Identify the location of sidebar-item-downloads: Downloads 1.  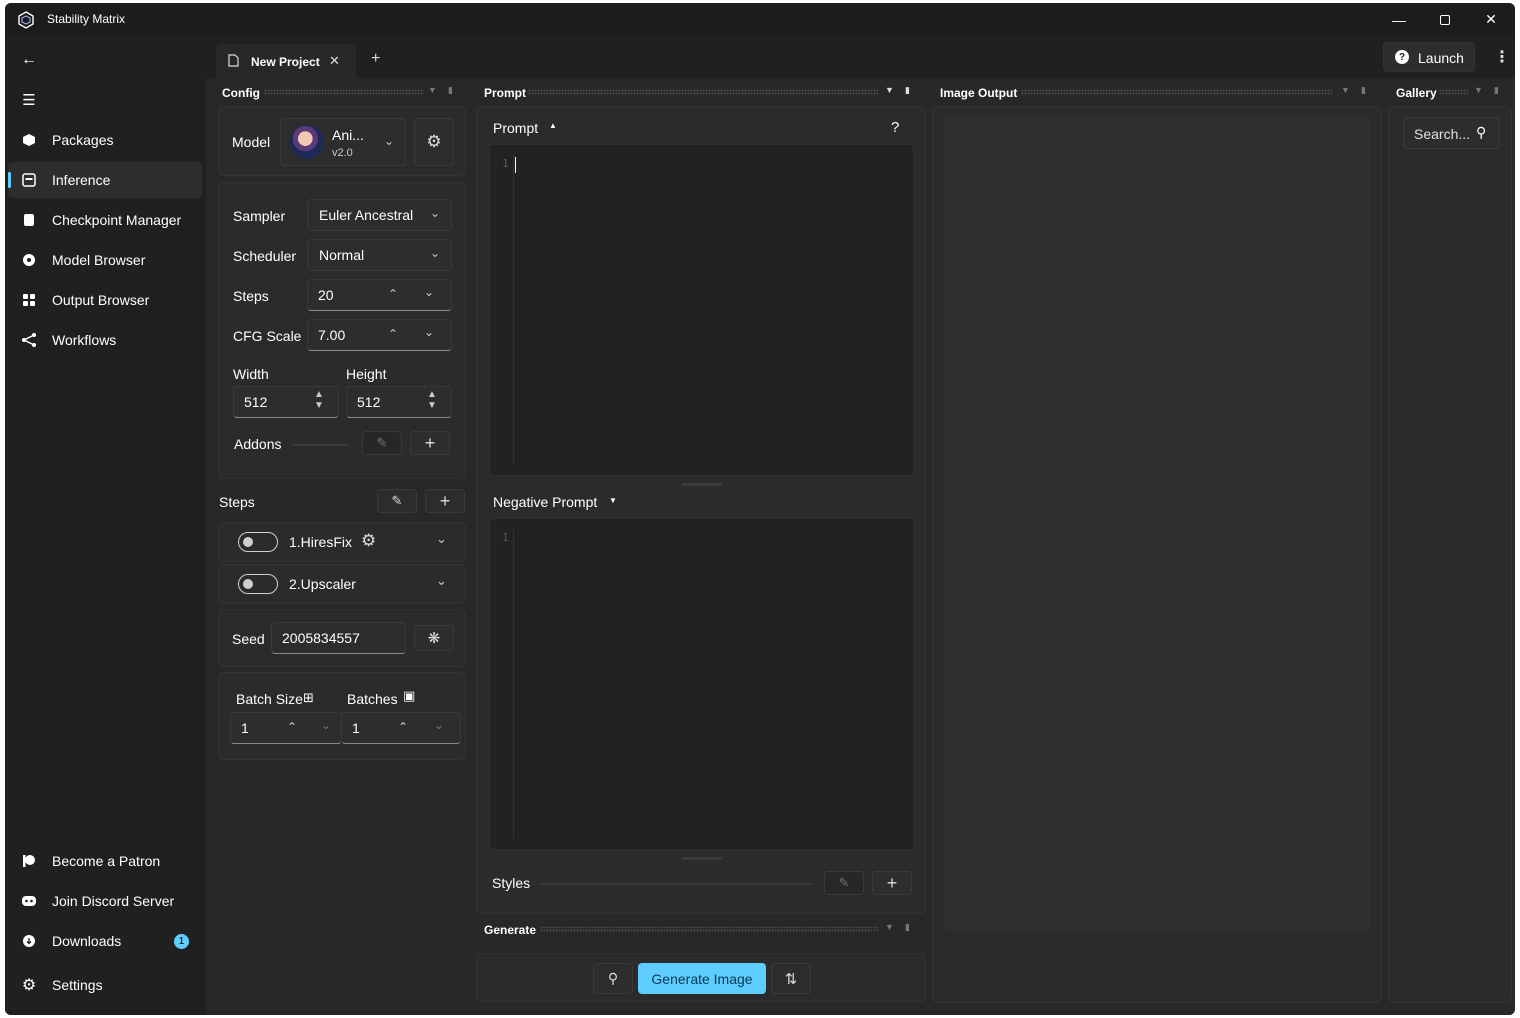
(105, 941).